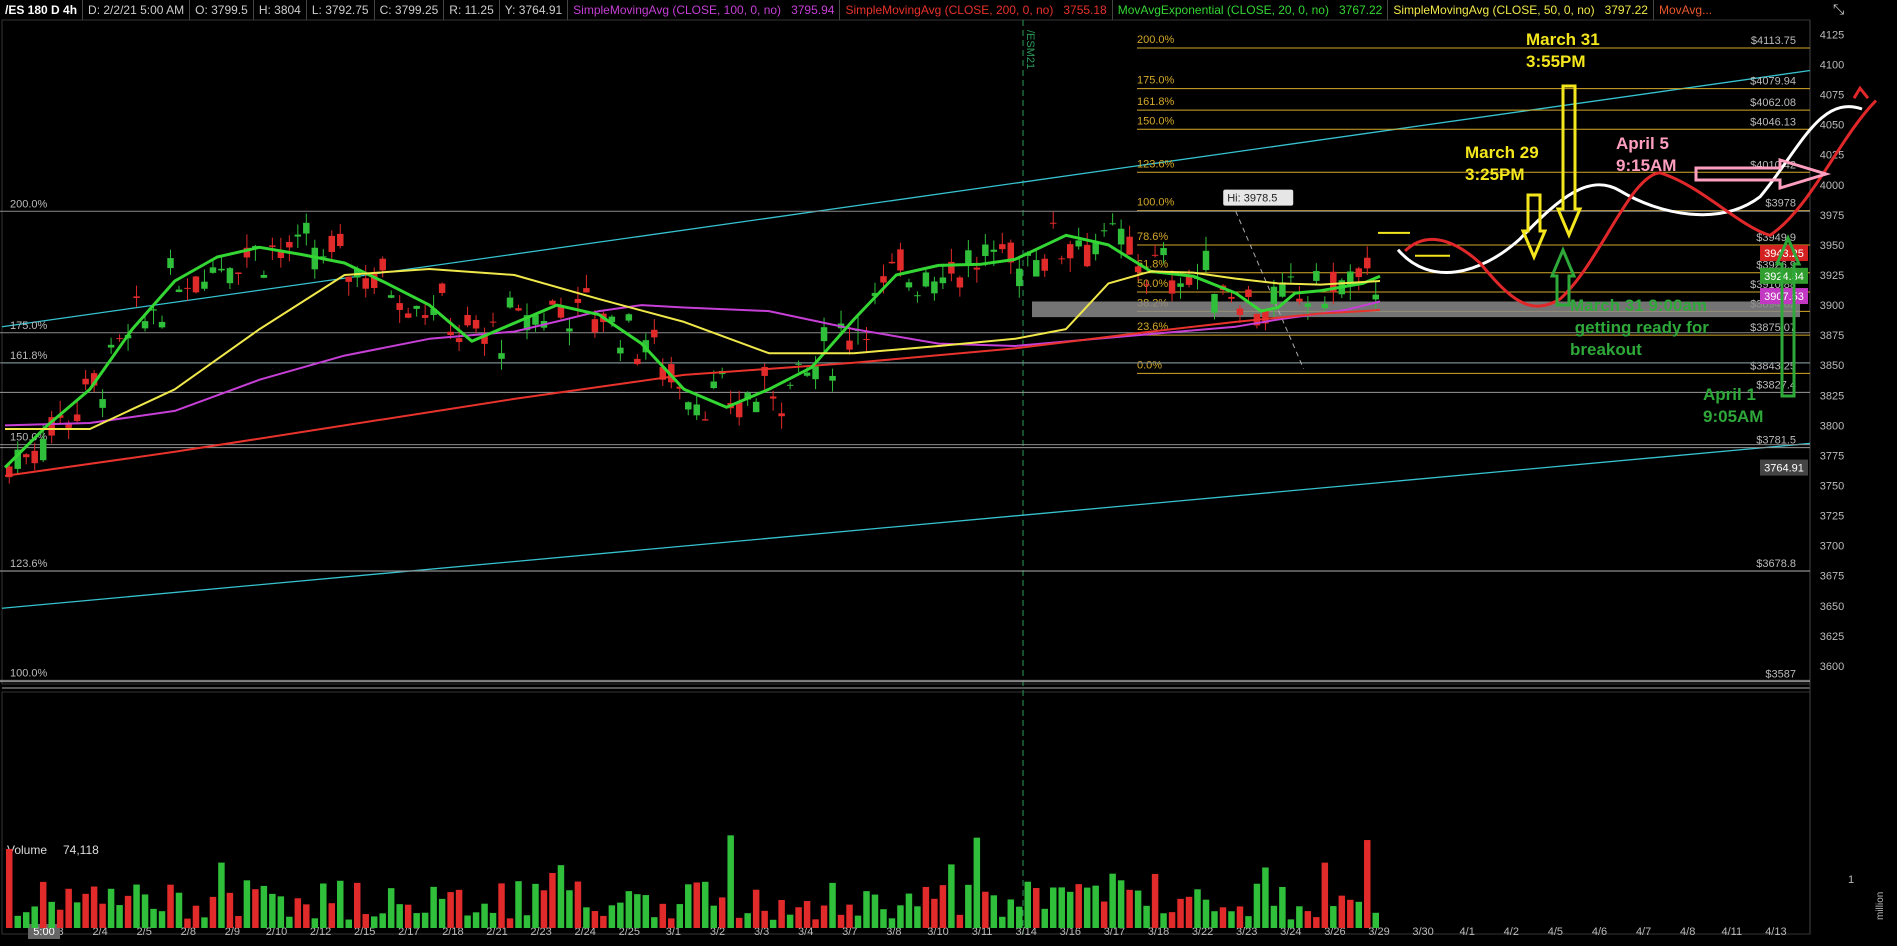 Image resolution: width=1897 pixels, height=946 pixels. What do you see at coordinates (1832, 126) in the screenshot?
I see `price-tick-label: 4050` at bounding box center [1832, 126].